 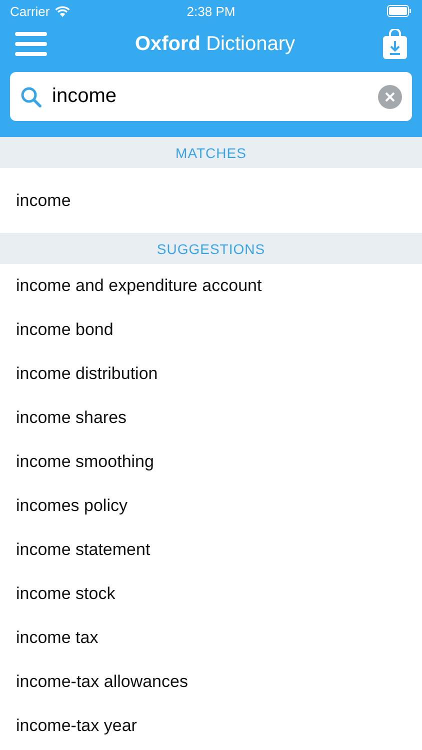 I want to click on result-item: income bond, so click(x=211, y=330).